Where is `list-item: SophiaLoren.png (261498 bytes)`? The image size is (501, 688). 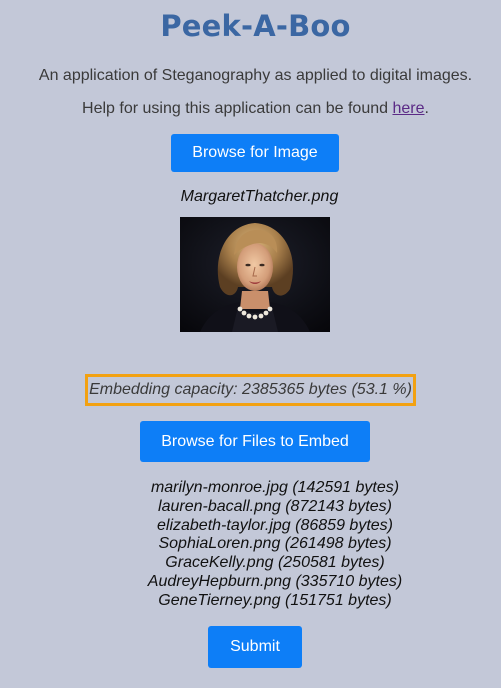
list-item: SophiaLoren.png (261498 bytes) is located at coordinates (275, 544).